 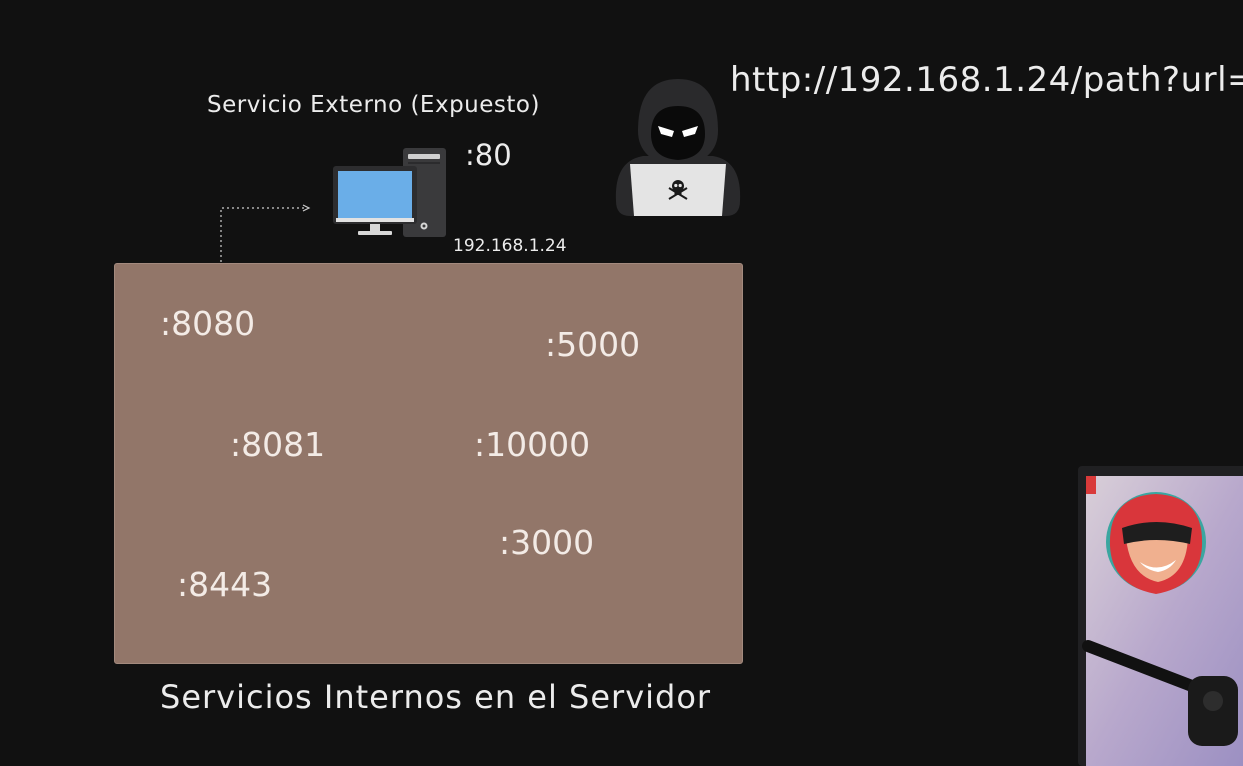 I want to click on internal-services-title: Servicios Internos en el Servidor, so click(x=436, y=697).